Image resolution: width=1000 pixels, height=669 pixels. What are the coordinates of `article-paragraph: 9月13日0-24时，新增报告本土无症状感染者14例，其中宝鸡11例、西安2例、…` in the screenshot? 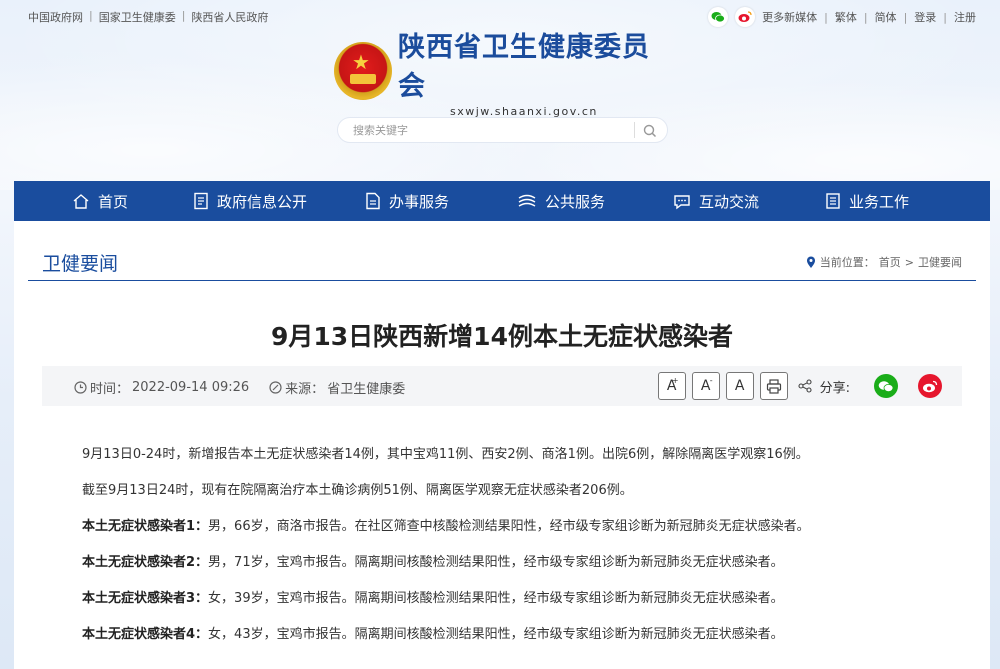 It's located at (512, 463).